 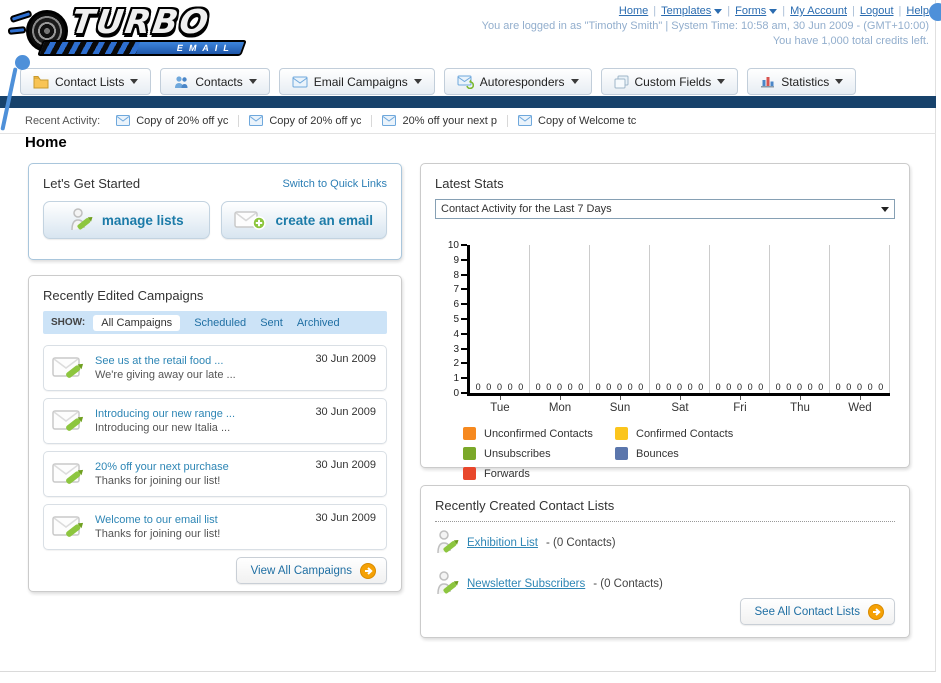 I want to click on recent-campaigns-title: Recently Edited Campaigns, so click(x=123, y=295).